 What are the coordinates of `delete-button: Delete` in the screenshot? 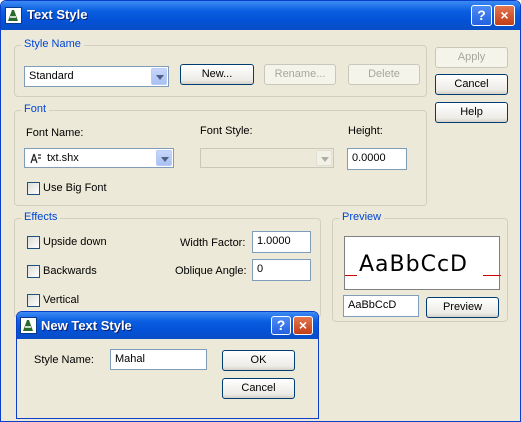 It's located at (384, 74).